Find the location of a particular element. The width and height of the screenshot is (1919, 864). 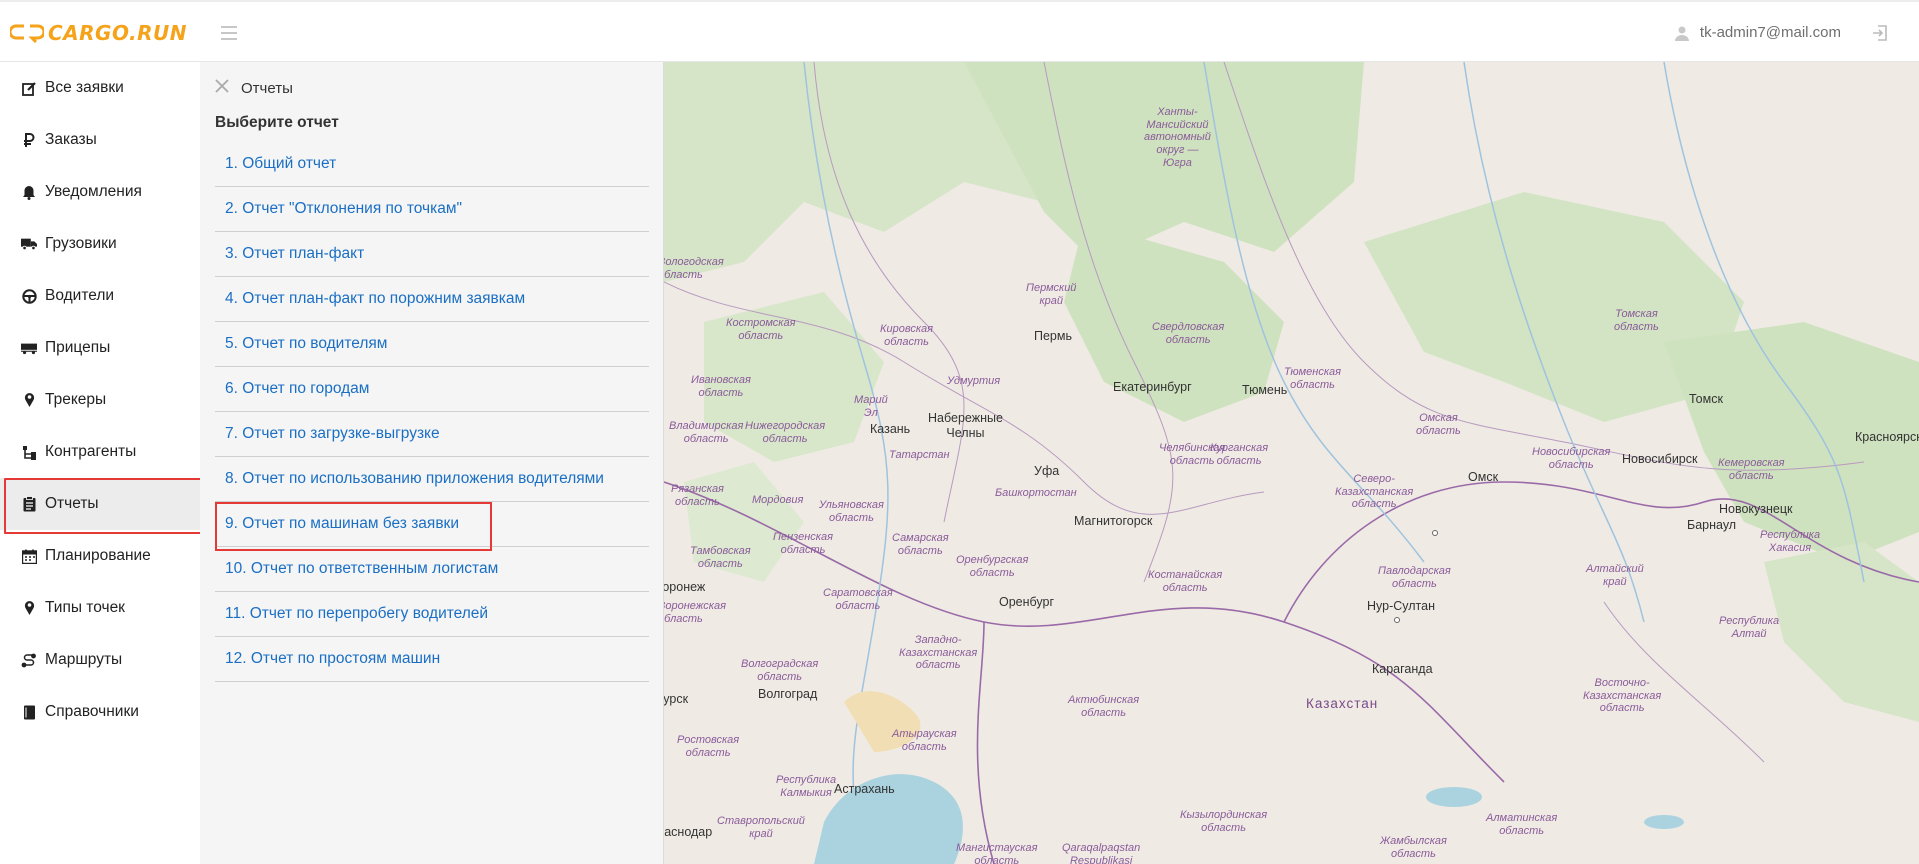

user-icon is located at coordinates (1681, 33).